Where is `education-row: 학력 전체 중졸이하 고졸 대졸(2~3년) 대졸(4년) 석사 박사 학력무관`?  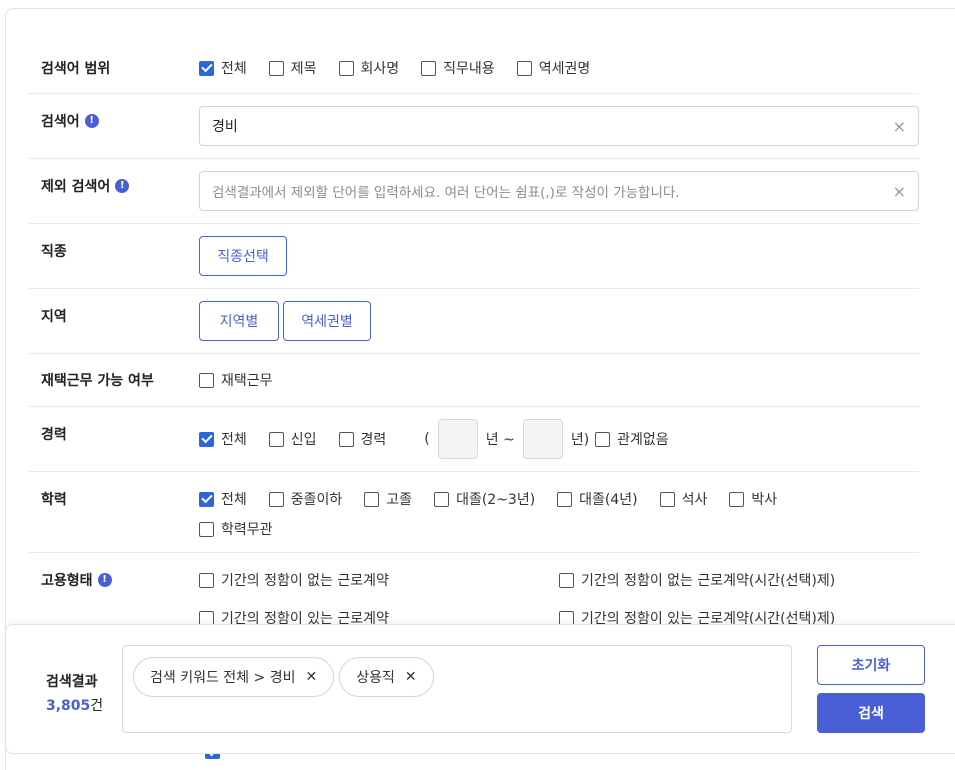 education-row: 학력 전체 중졸이하 고졸 대졸(2~3년) 대졸(4년) 석사 박사 학력무관 is located at coordinates (473, 512).